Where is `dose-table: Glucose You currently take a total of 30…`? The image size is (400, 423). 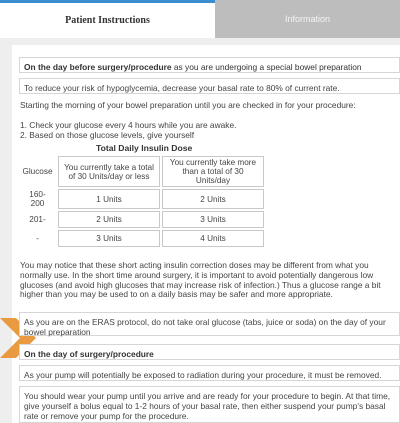 dose-table: Glucose You currently take a total of 30… is located at coordinates (141, 201).